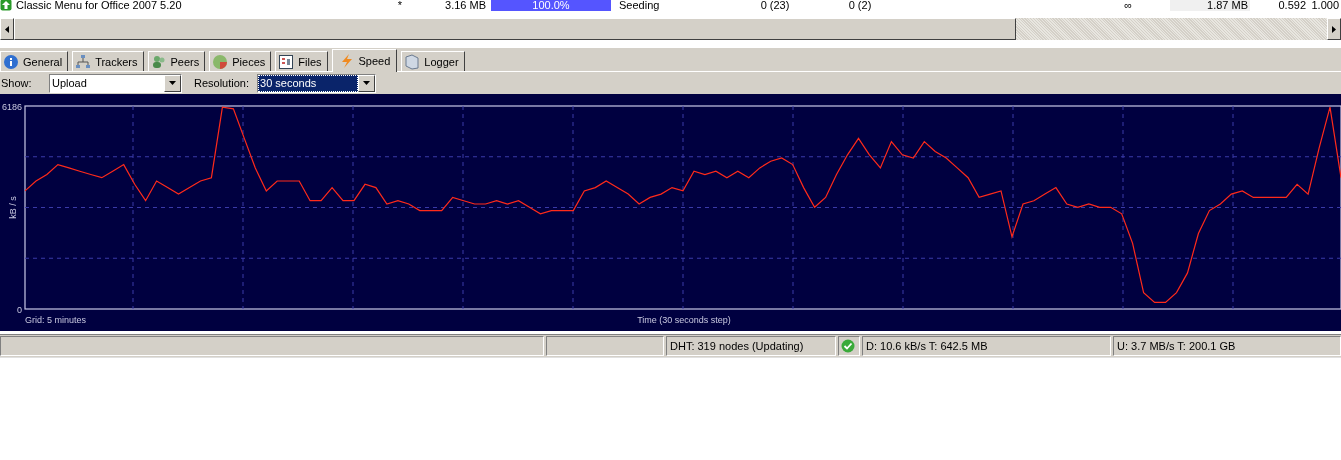 The height and width of the screenshot is (460, 1341). What do you see at coordinates (551, 5) in the screenshot?
I see `progress-text: 100.0%` at bounding box center [551, 5].